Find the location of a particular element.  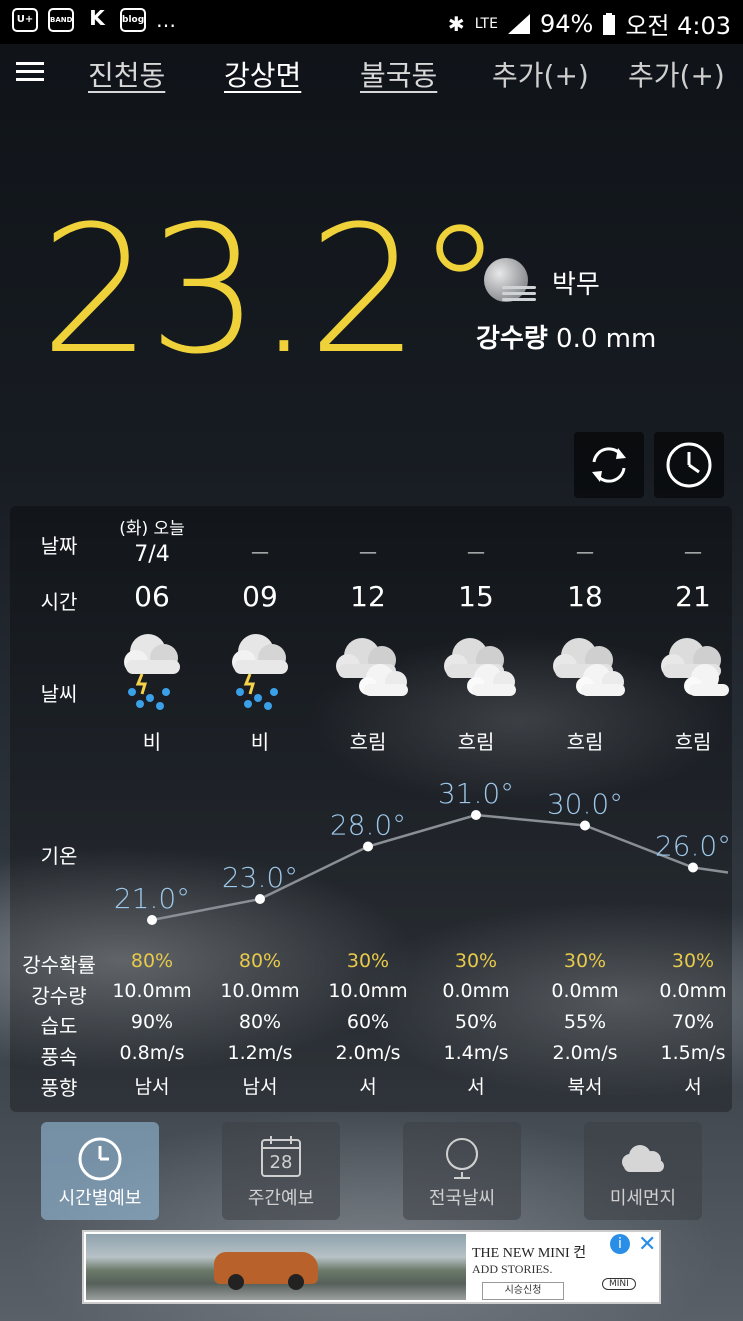

humidity-value: 50% is located at coordinates (476, 1022).